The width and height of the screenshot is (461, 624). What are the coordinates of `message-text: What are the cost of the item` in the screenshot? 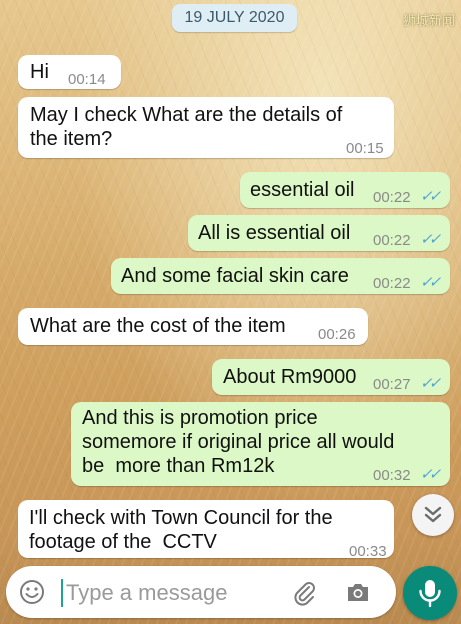 It's located at (158, 326).